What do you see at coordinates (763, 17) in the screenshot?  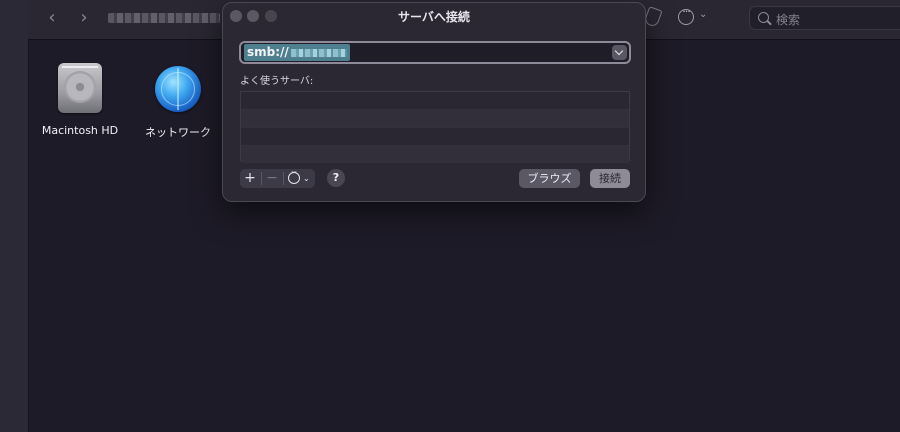 I see `search-icon` at bounding box center [763, 17].